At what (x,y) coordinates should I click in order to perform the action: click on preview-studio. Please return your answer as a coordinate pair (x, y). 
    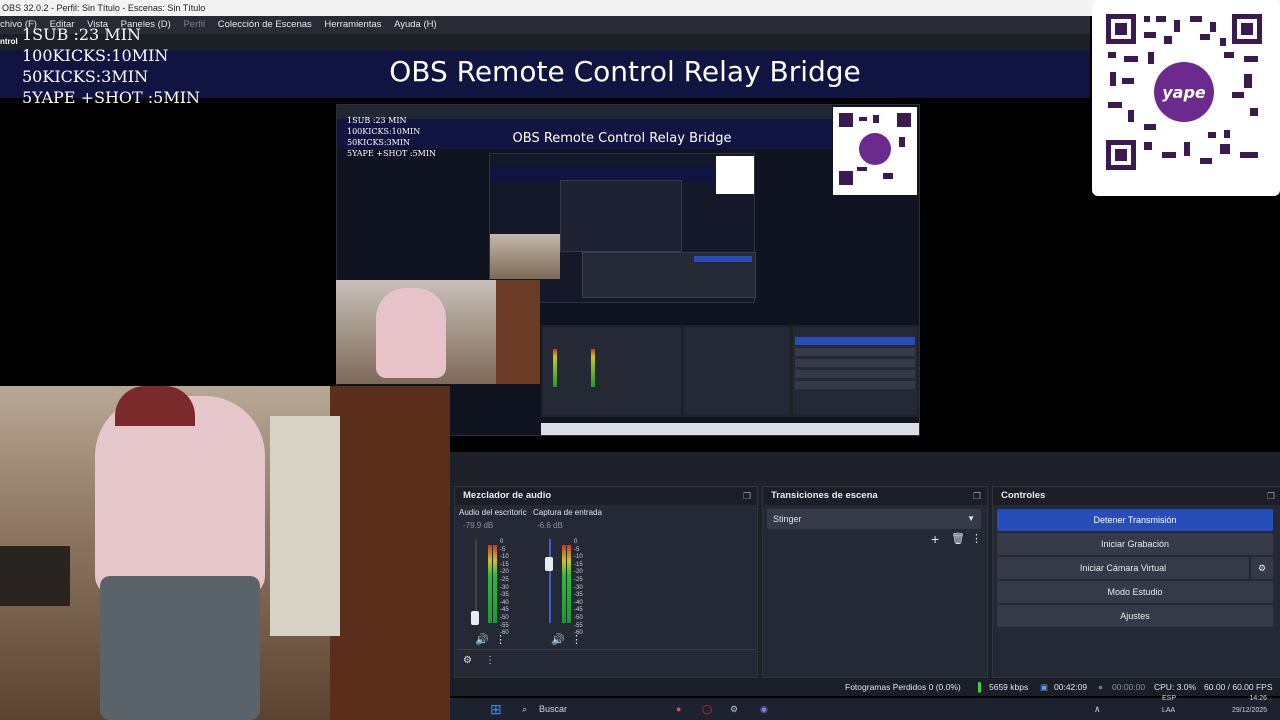
    Looking at the image, I should click on (855, 374).